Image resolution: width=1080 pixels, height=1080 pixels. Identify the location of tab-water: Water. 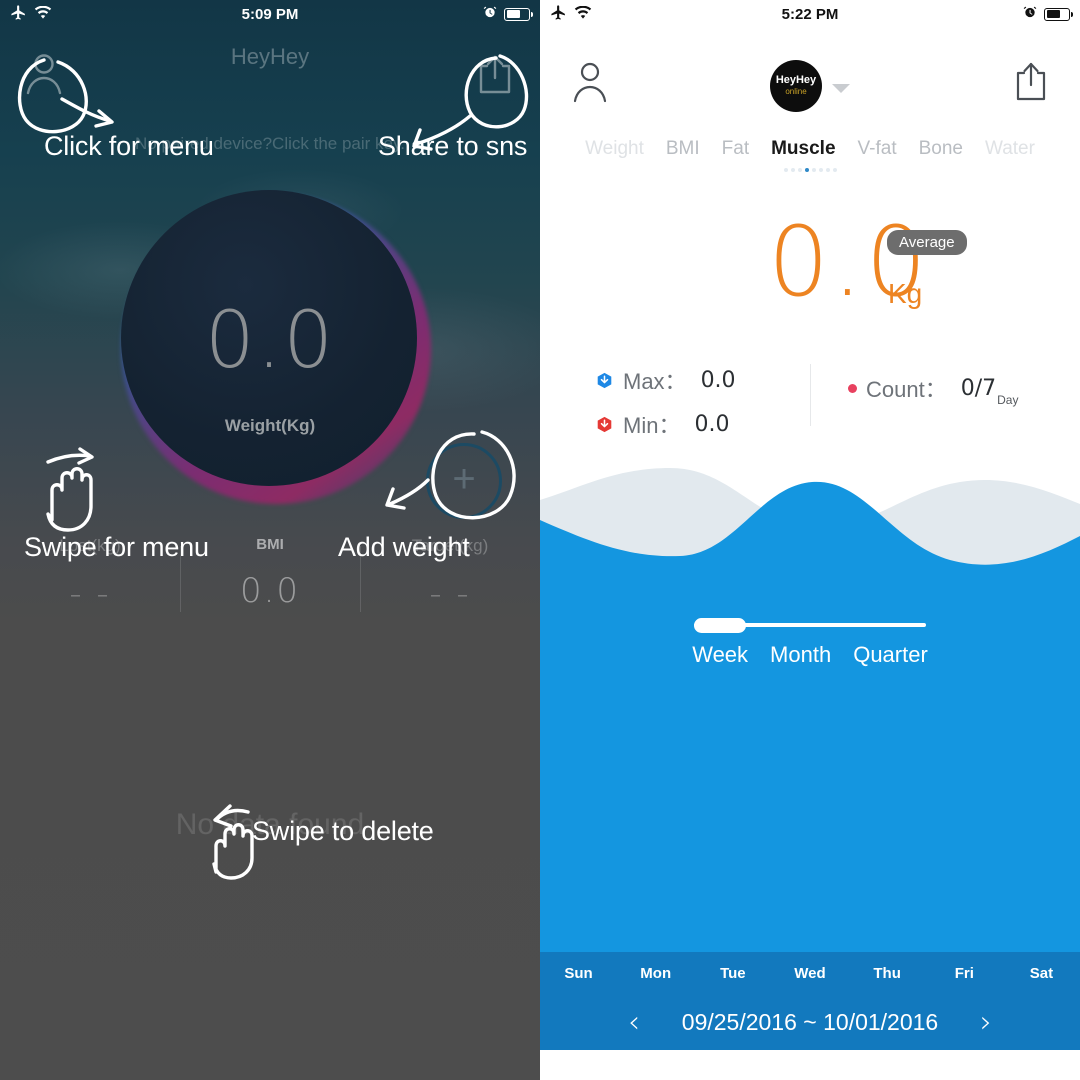
(1010, 149).